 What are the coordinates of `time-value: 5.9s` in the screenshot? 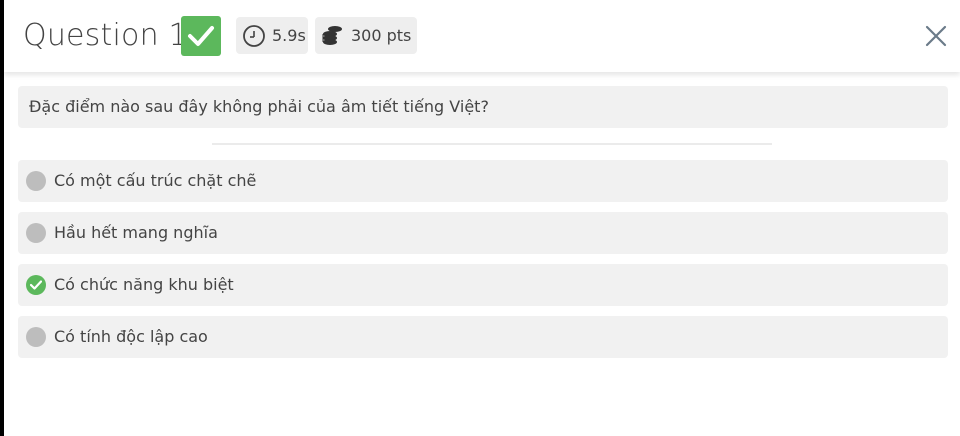 It's located at (289, 35).